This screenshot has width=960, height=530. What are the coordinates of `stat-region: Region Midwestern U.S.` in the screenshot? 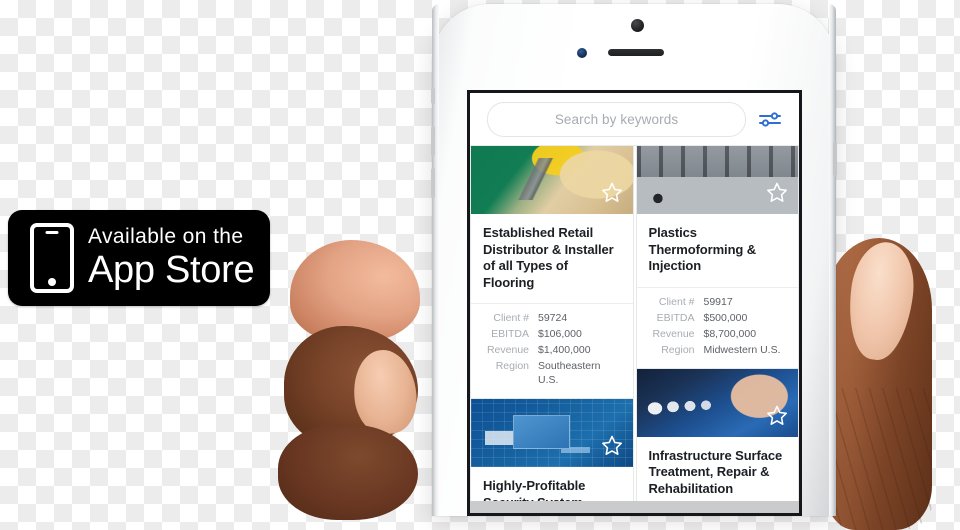 It's located at (718, 350).